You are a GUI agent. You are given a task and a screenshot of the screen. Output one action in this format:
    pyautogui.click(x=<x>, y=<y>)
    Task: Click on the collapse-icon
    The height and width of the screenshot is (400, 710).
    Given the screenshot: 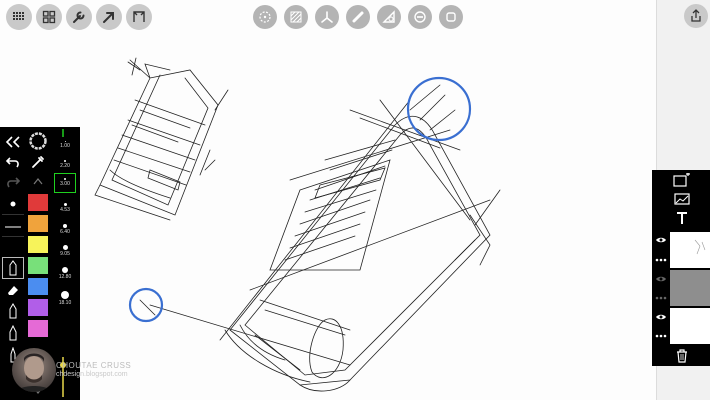 What is the action you would take?
    pyautogui.click(x=13, y=142)
    